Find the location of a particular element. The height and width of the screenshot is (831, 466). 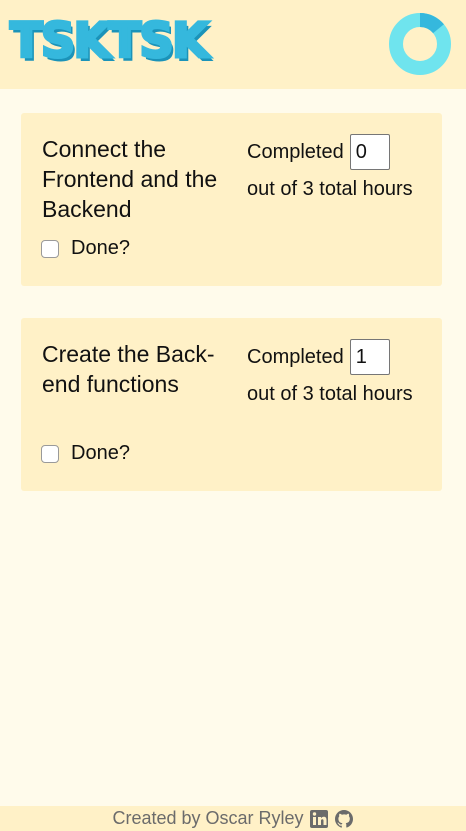

footer-credit: Created by Oscar Ryley is located at coordinates (208, 818).